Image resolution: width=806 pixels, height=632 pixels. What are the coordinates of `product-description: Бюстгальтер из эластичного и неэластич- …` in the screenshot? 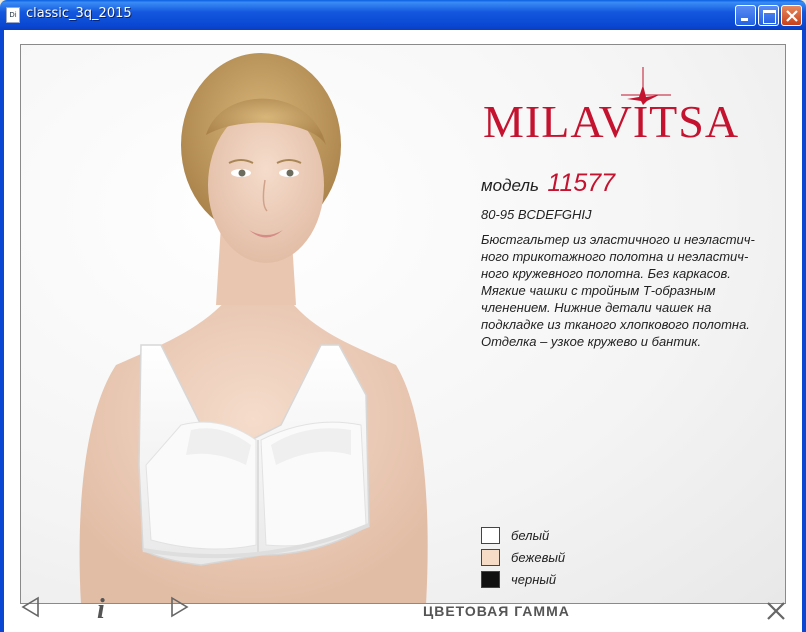 It's located at (631, 290).